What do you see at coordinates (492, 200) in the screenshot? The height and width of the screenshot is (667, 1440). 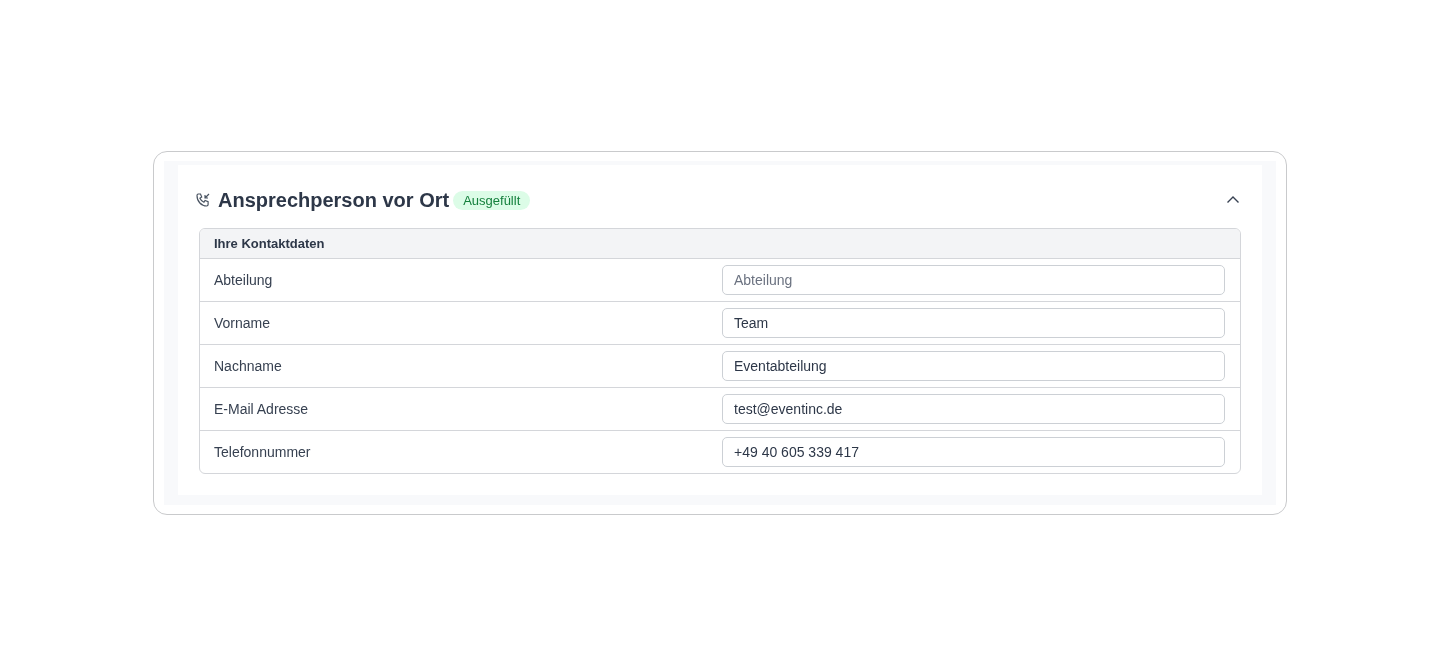 I see `status-badge: Ausgefüllt` at bounding box center [492, 200].